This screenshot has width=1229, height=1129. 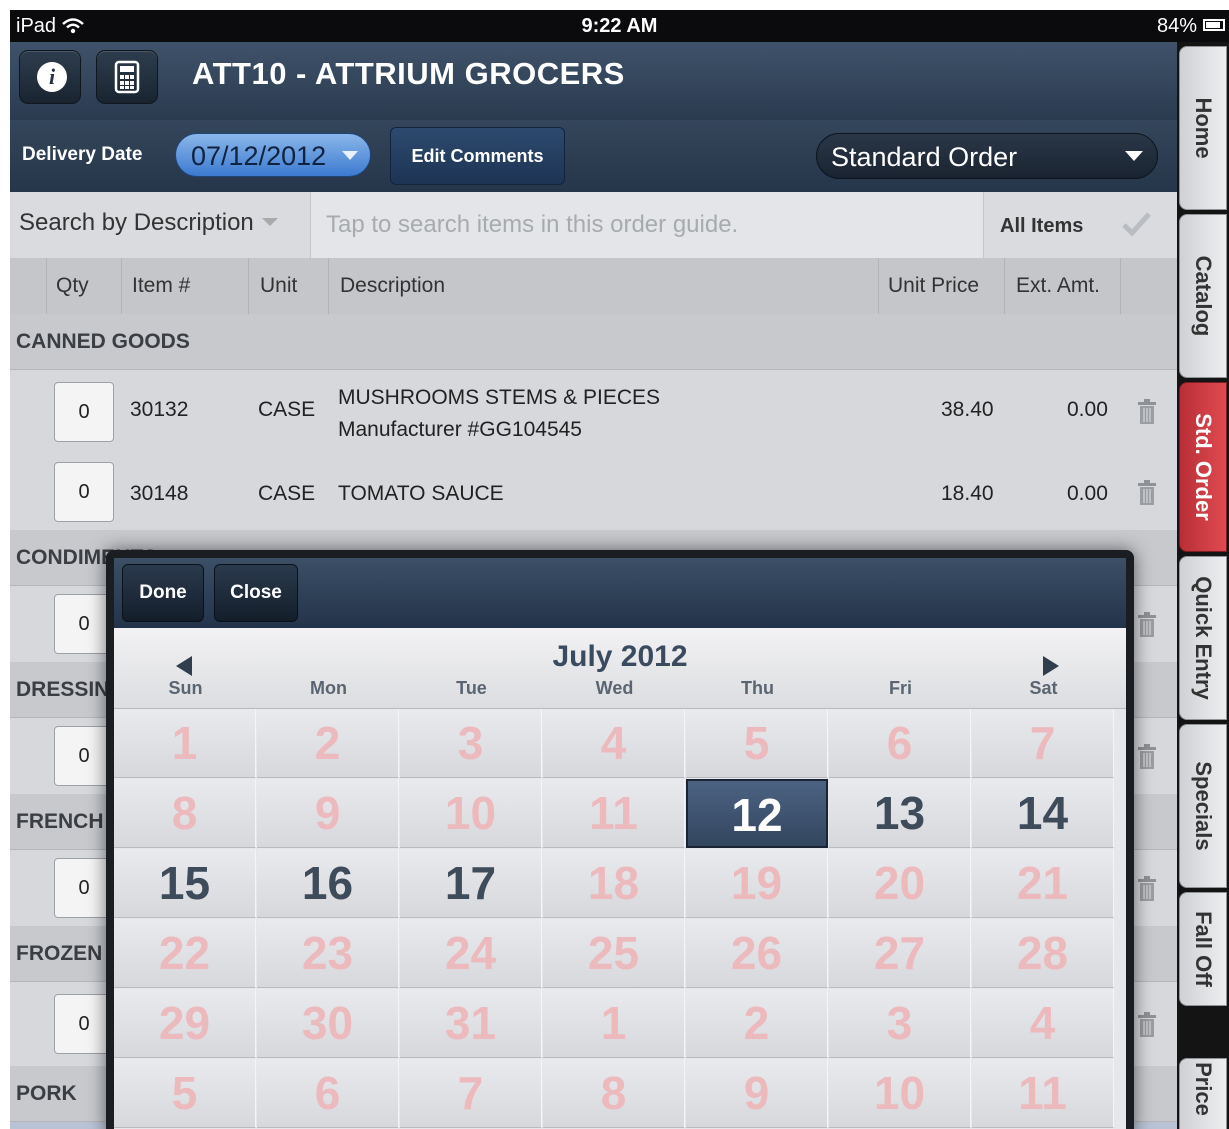 I want to click on tab-price: Price, so click(x=1203, y=1093).